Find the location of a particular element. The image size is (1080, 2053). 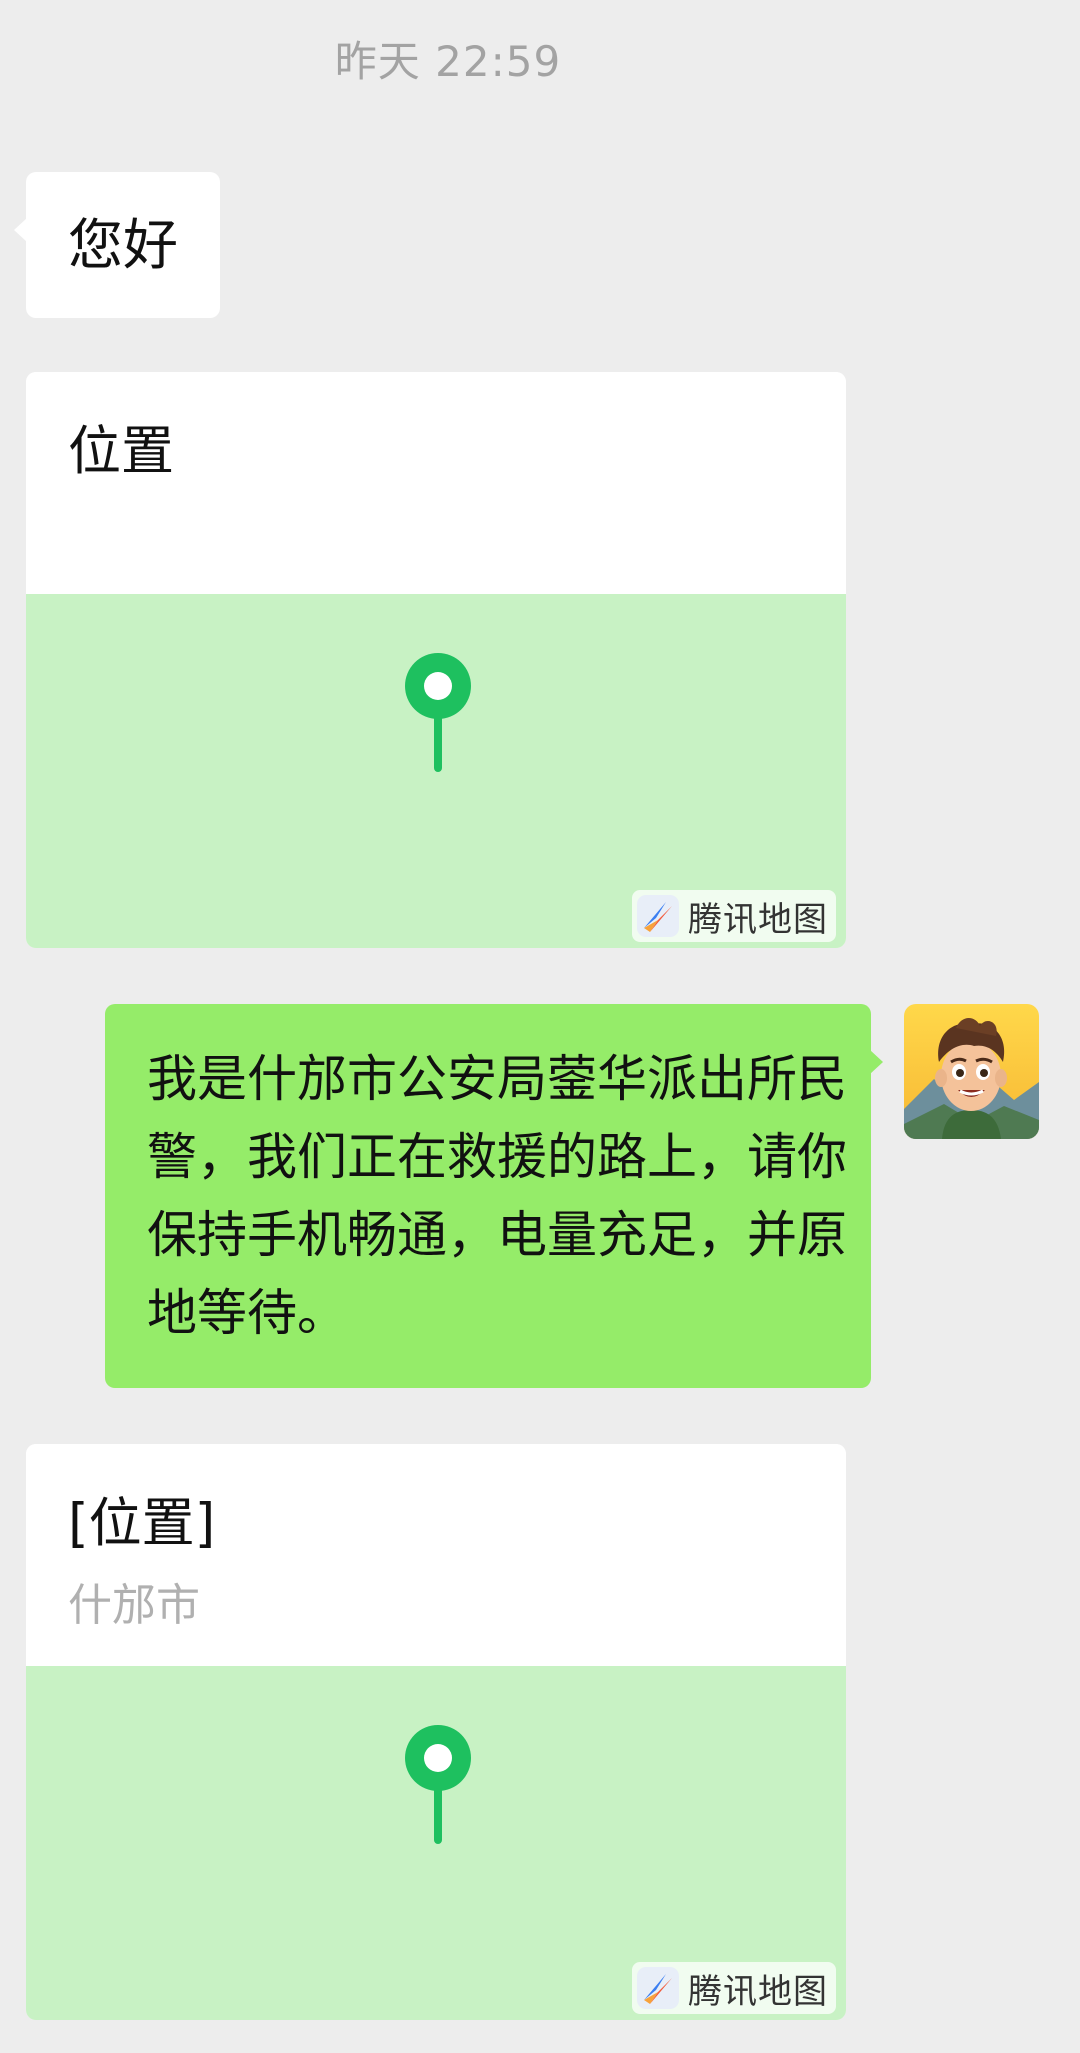

avatar is located at coordinates (971, 1071).